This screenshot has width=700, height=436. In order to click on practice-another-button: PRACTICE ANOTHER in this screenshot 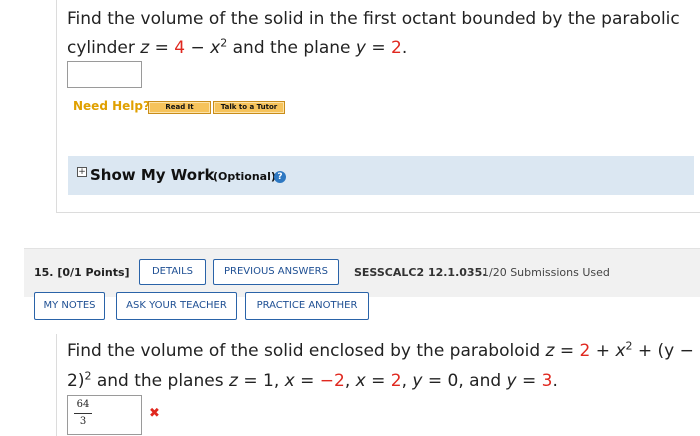, I will do `click(307, 306)`.